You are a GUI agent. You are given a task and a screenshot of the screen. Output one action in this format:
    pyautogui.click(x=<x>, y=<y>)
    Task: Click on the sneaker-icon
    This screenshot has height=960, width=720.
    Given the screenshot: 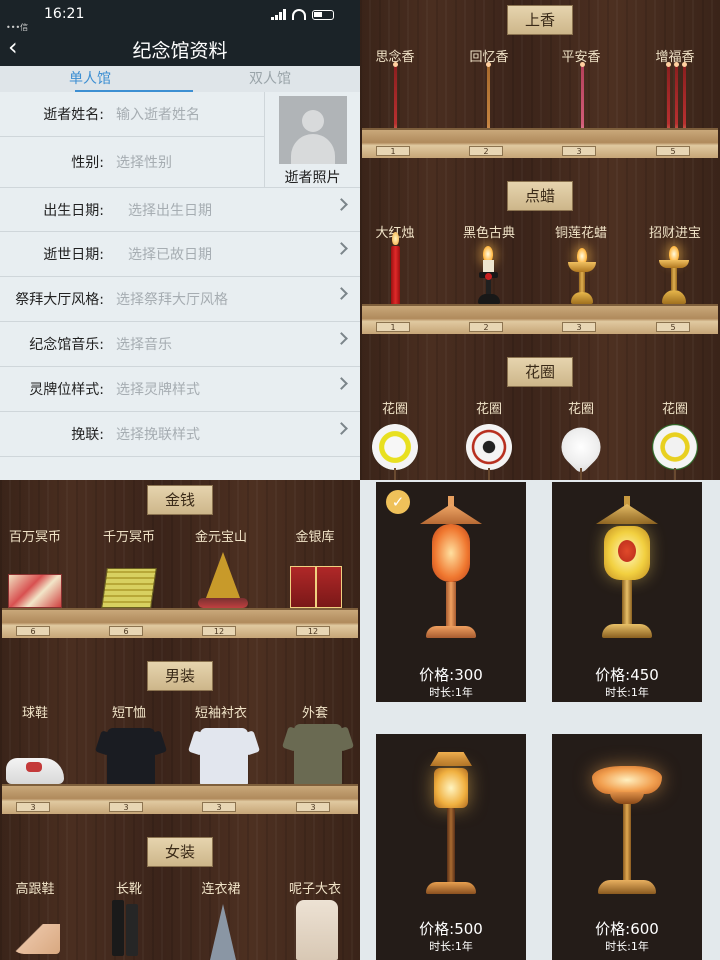 What is the action you would take?
    pyautogui.click(x=35, y=771)
    